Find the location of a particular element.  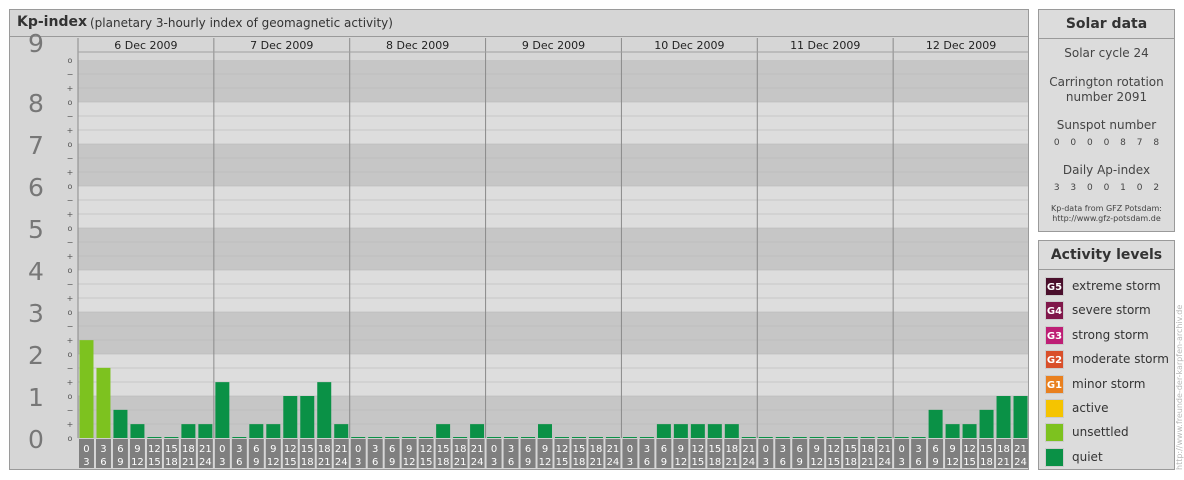

activity-level-quiet: quiet is located at coordinates (1107, 457).